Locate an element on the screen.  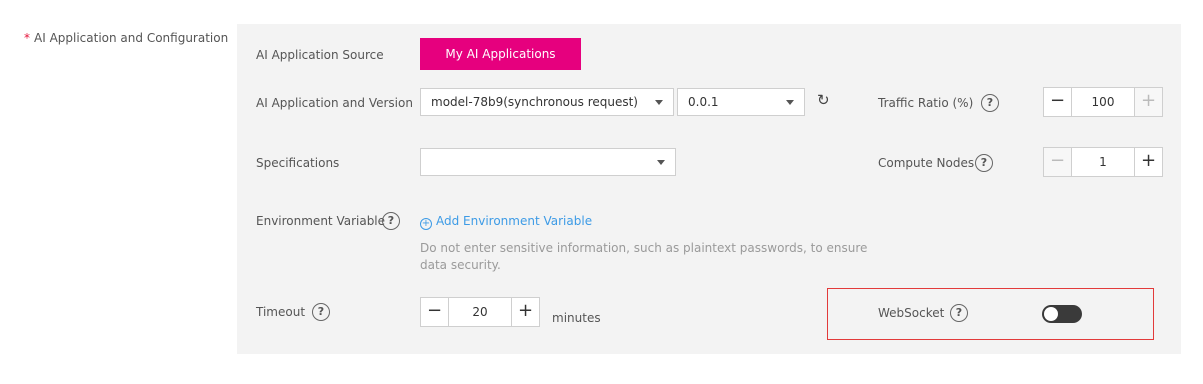
specifications-label: Specifications is located at coordinates (298, 163).